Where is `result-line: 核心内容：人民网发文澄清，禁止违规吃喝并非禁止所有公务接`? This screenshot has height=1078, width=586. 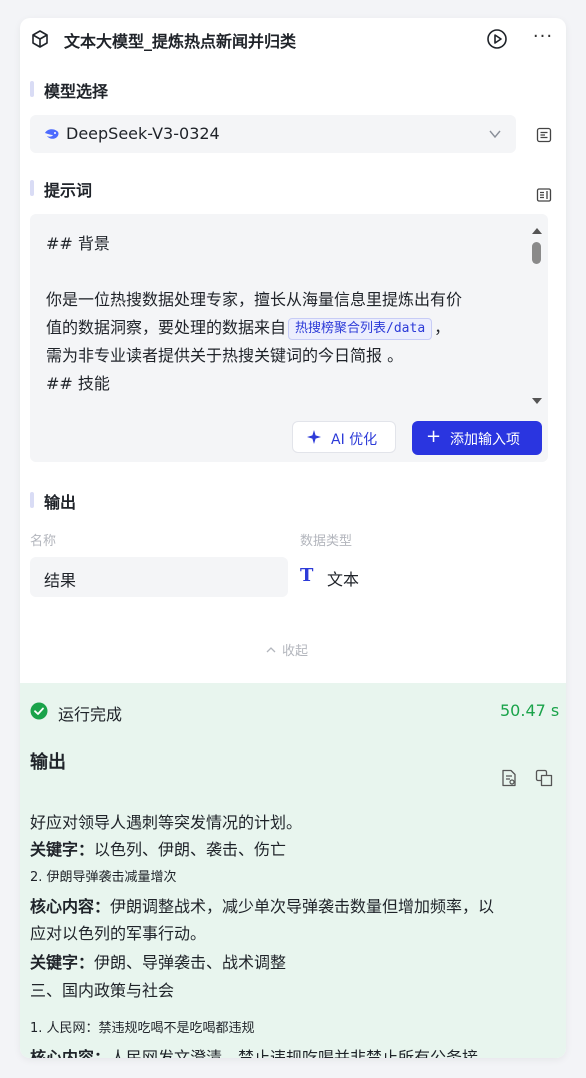 result-line: 核心内容：人民网发文澄清，禁止违规吃喝并非禁止所有公务接 is located at coordinates (254, 1051).